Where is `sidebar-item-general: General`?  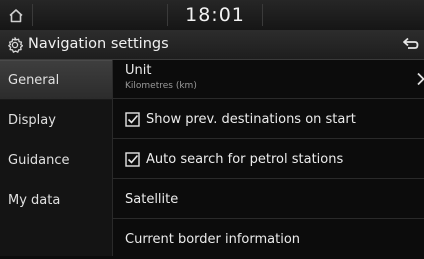
sidebar-item-general: General is located at coordinates (56, 80).